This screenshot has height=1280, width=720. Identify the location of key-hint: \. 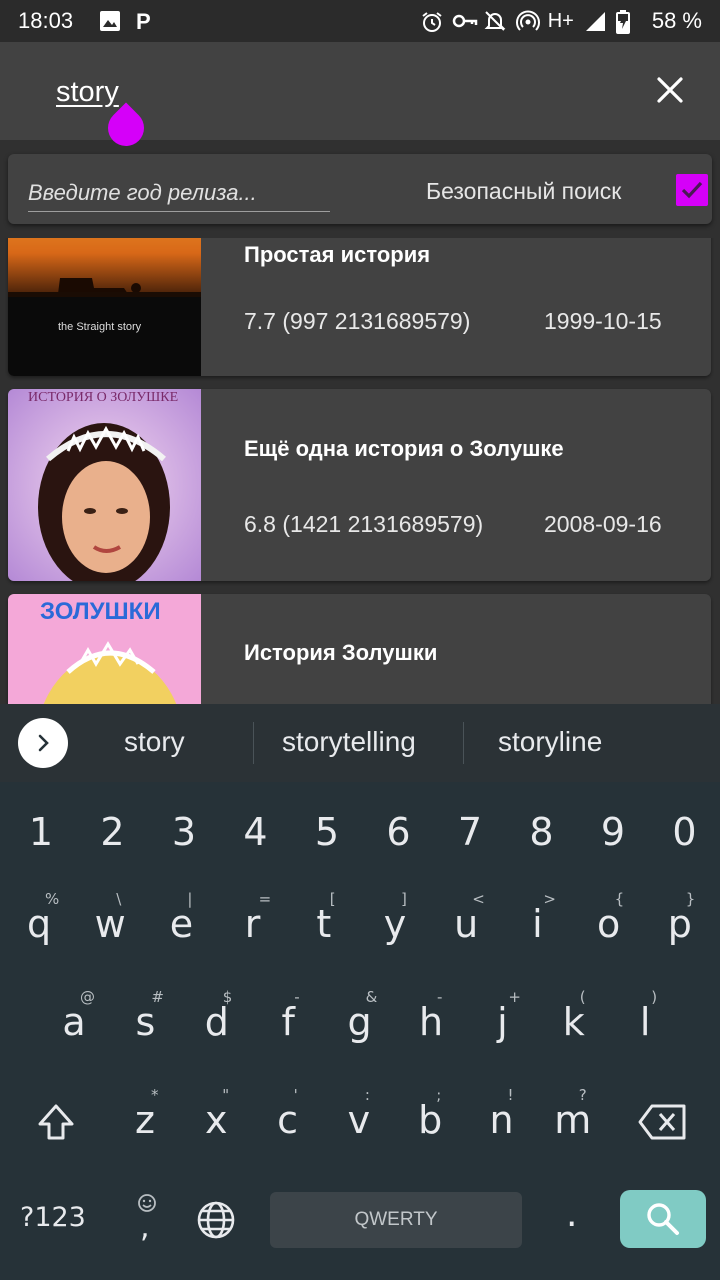
(119, 899).